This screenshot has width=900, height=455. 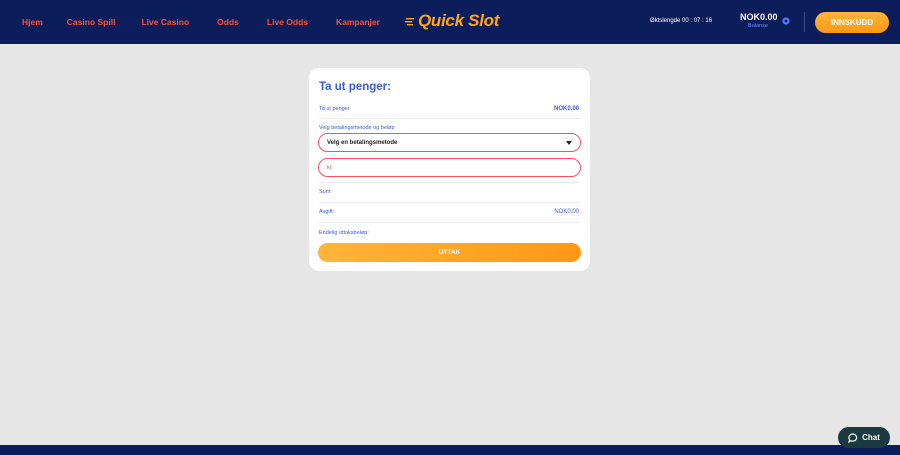 What do you see at coordinates (358, 22) in the screenshot?
I see `nav-link-campaigns: Kampanjer` at bounding box center [358, 22].